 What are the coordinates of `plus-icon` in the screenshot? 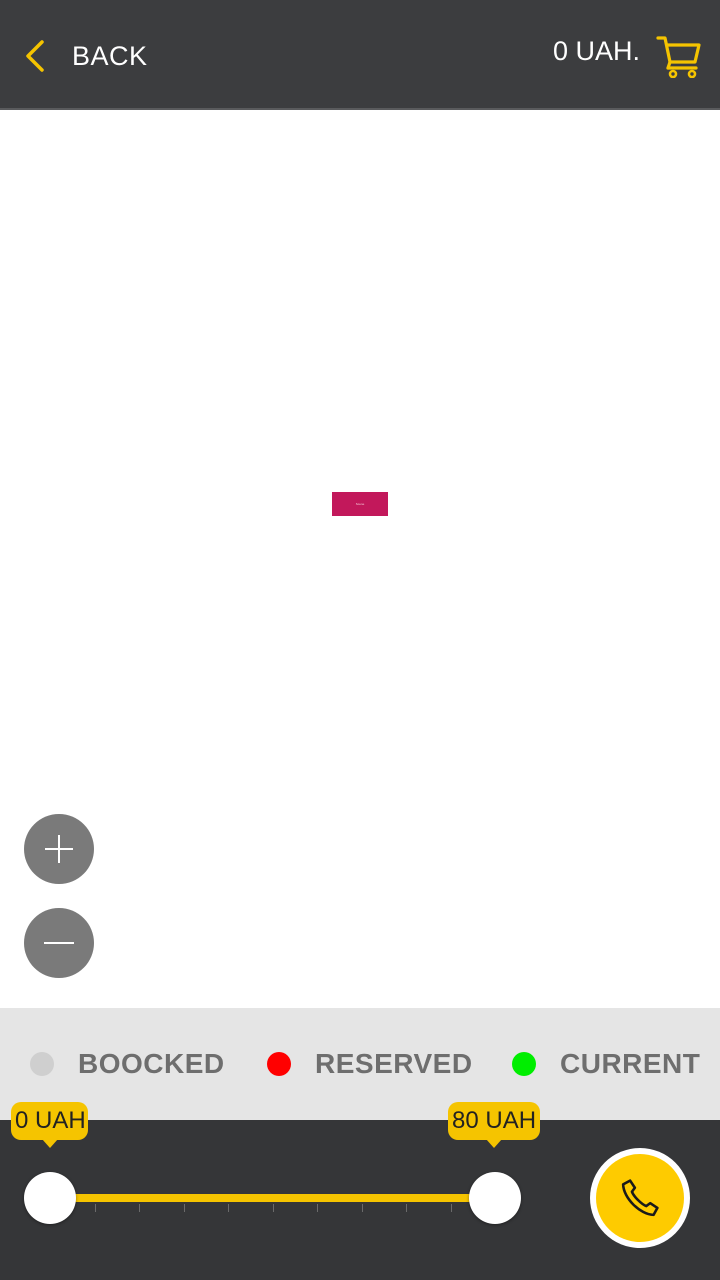 It's located at (59, 849).